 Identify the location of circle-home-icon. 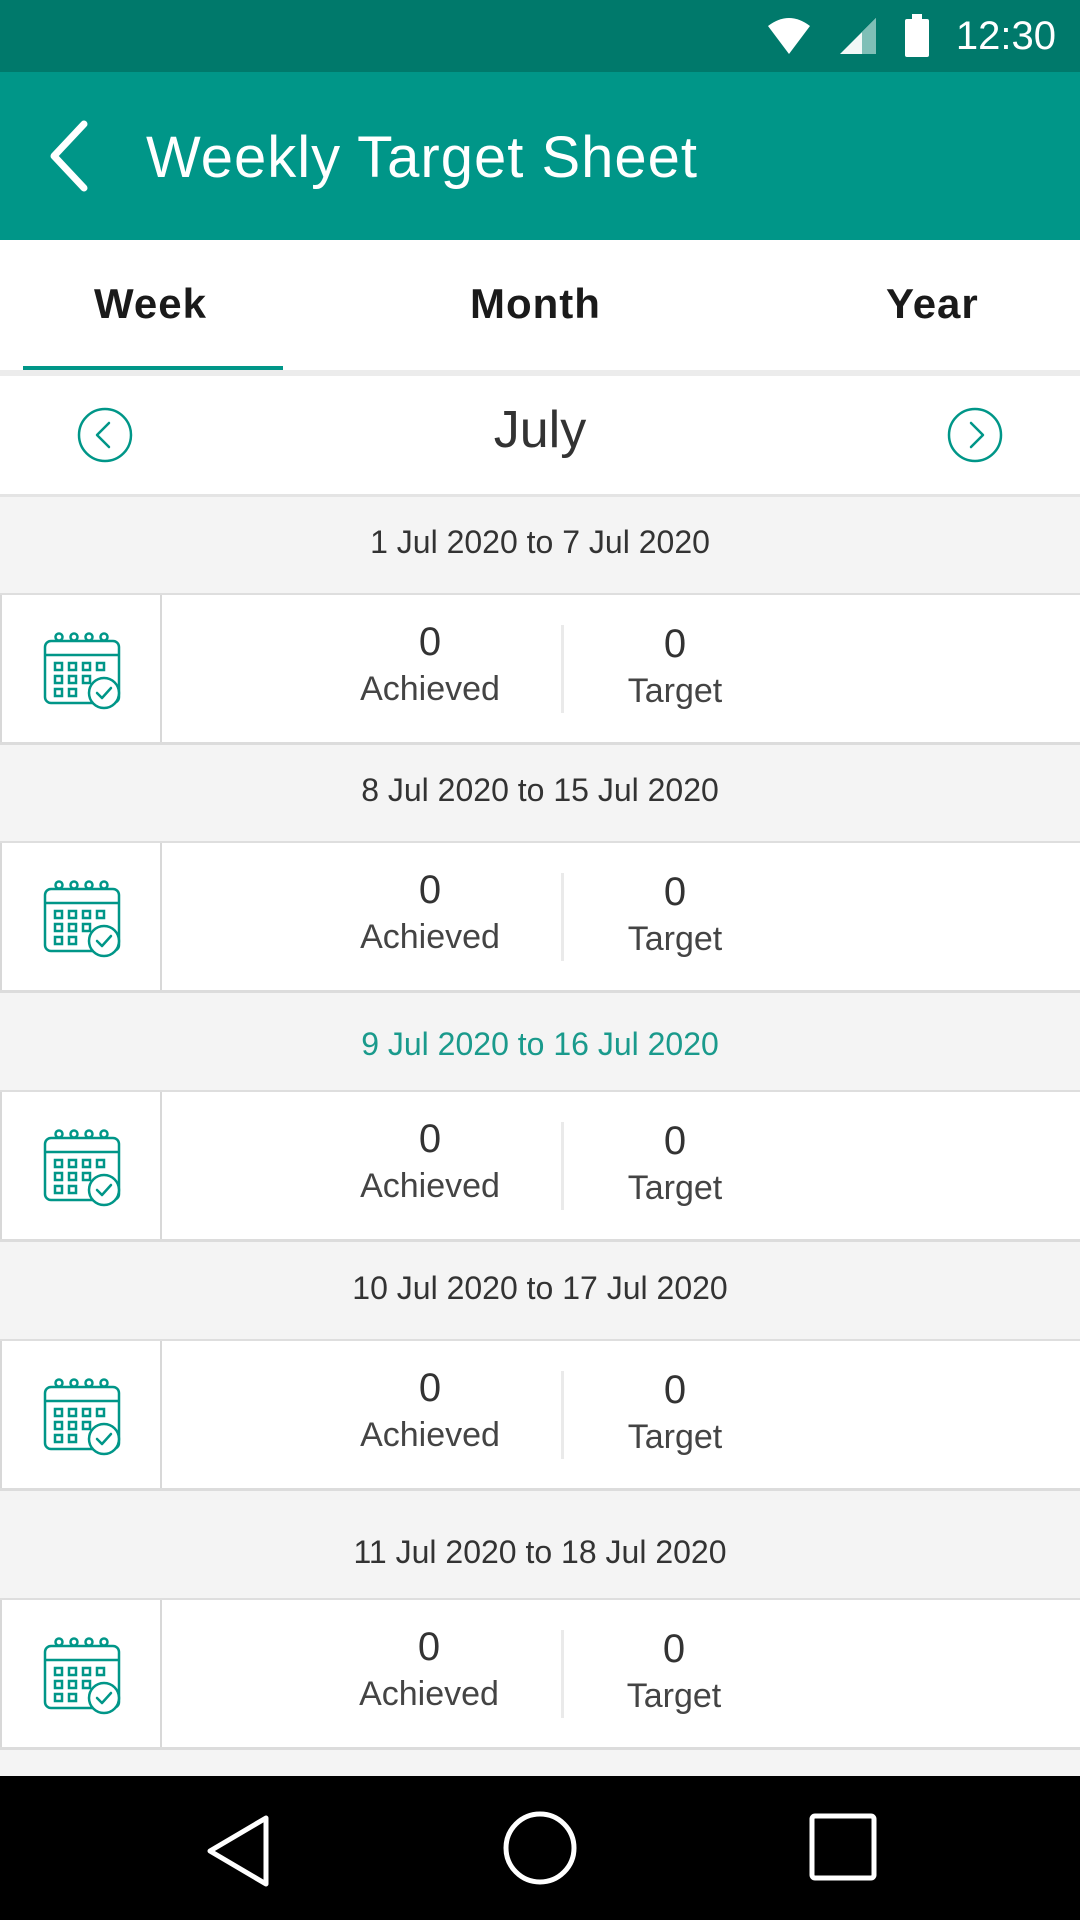
(540, 1848).